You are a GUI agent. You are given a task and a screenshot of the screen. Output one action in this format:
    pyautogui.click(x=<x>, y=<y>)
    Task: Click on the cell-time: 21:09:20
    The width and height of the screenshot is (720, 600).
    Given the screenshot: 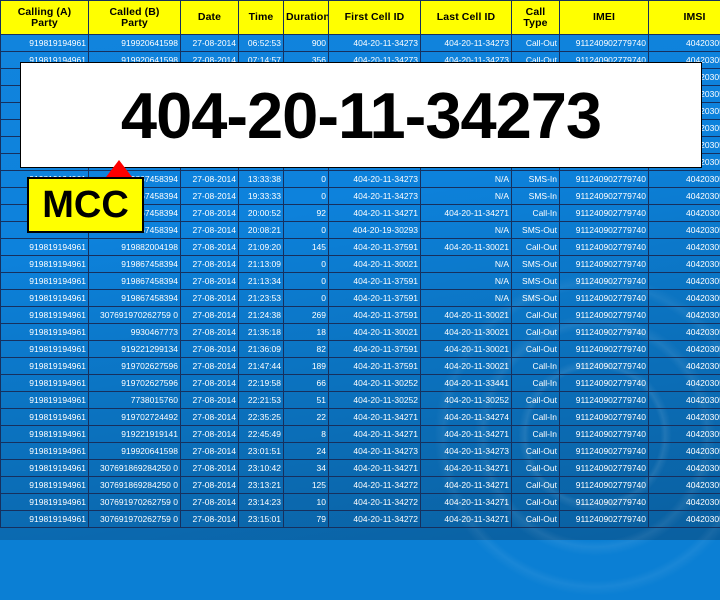 What is the action you would take?
    pyautogui.click(x=261, y=247)
    